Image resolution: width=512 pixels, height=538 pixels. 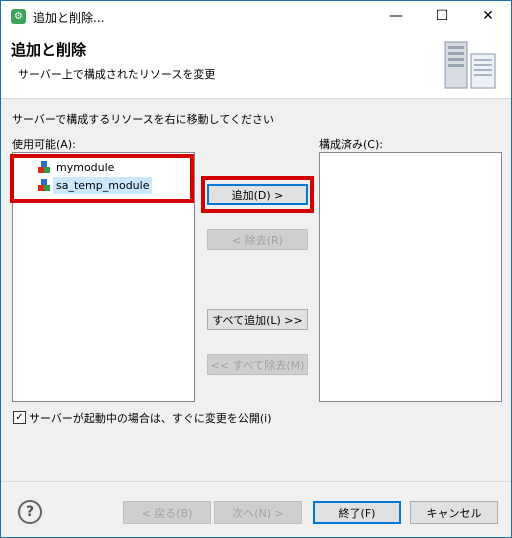 I want to click on highlight-available-items, so click(x=102, y=178).